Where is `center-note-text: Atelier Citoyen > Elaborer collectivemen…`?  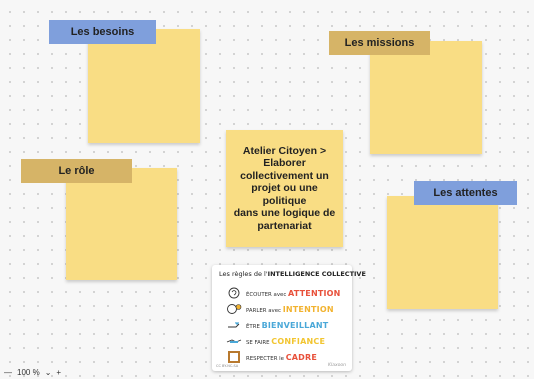 center-note-text: Atelier Citoyen > Elaborer collectivemen… is located at coordinates (284, 188).